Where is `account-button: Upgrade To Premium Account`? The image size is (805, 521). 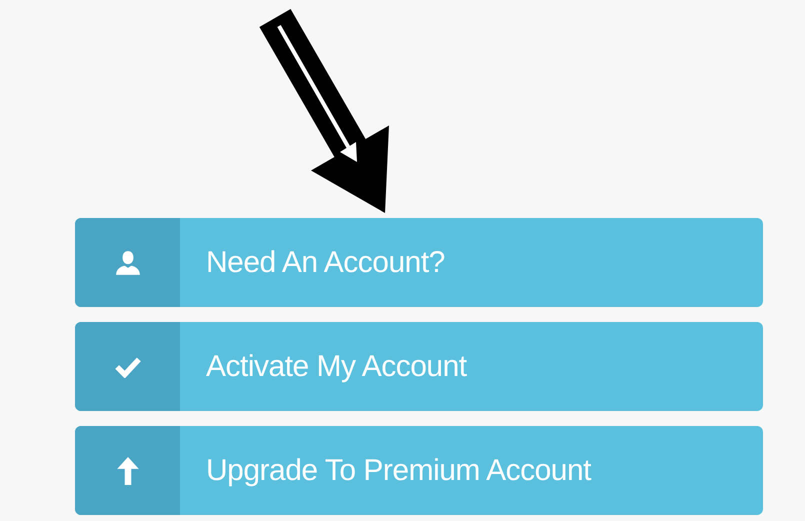 account-button: Upgrade To Premium Account is located at coordinates (419, 470).